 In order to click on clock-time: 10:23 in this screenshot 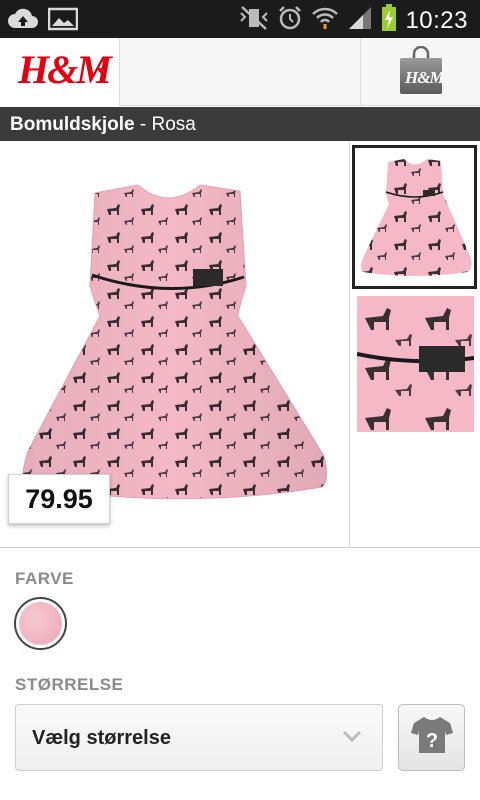, I will do `click(436, 20)`.